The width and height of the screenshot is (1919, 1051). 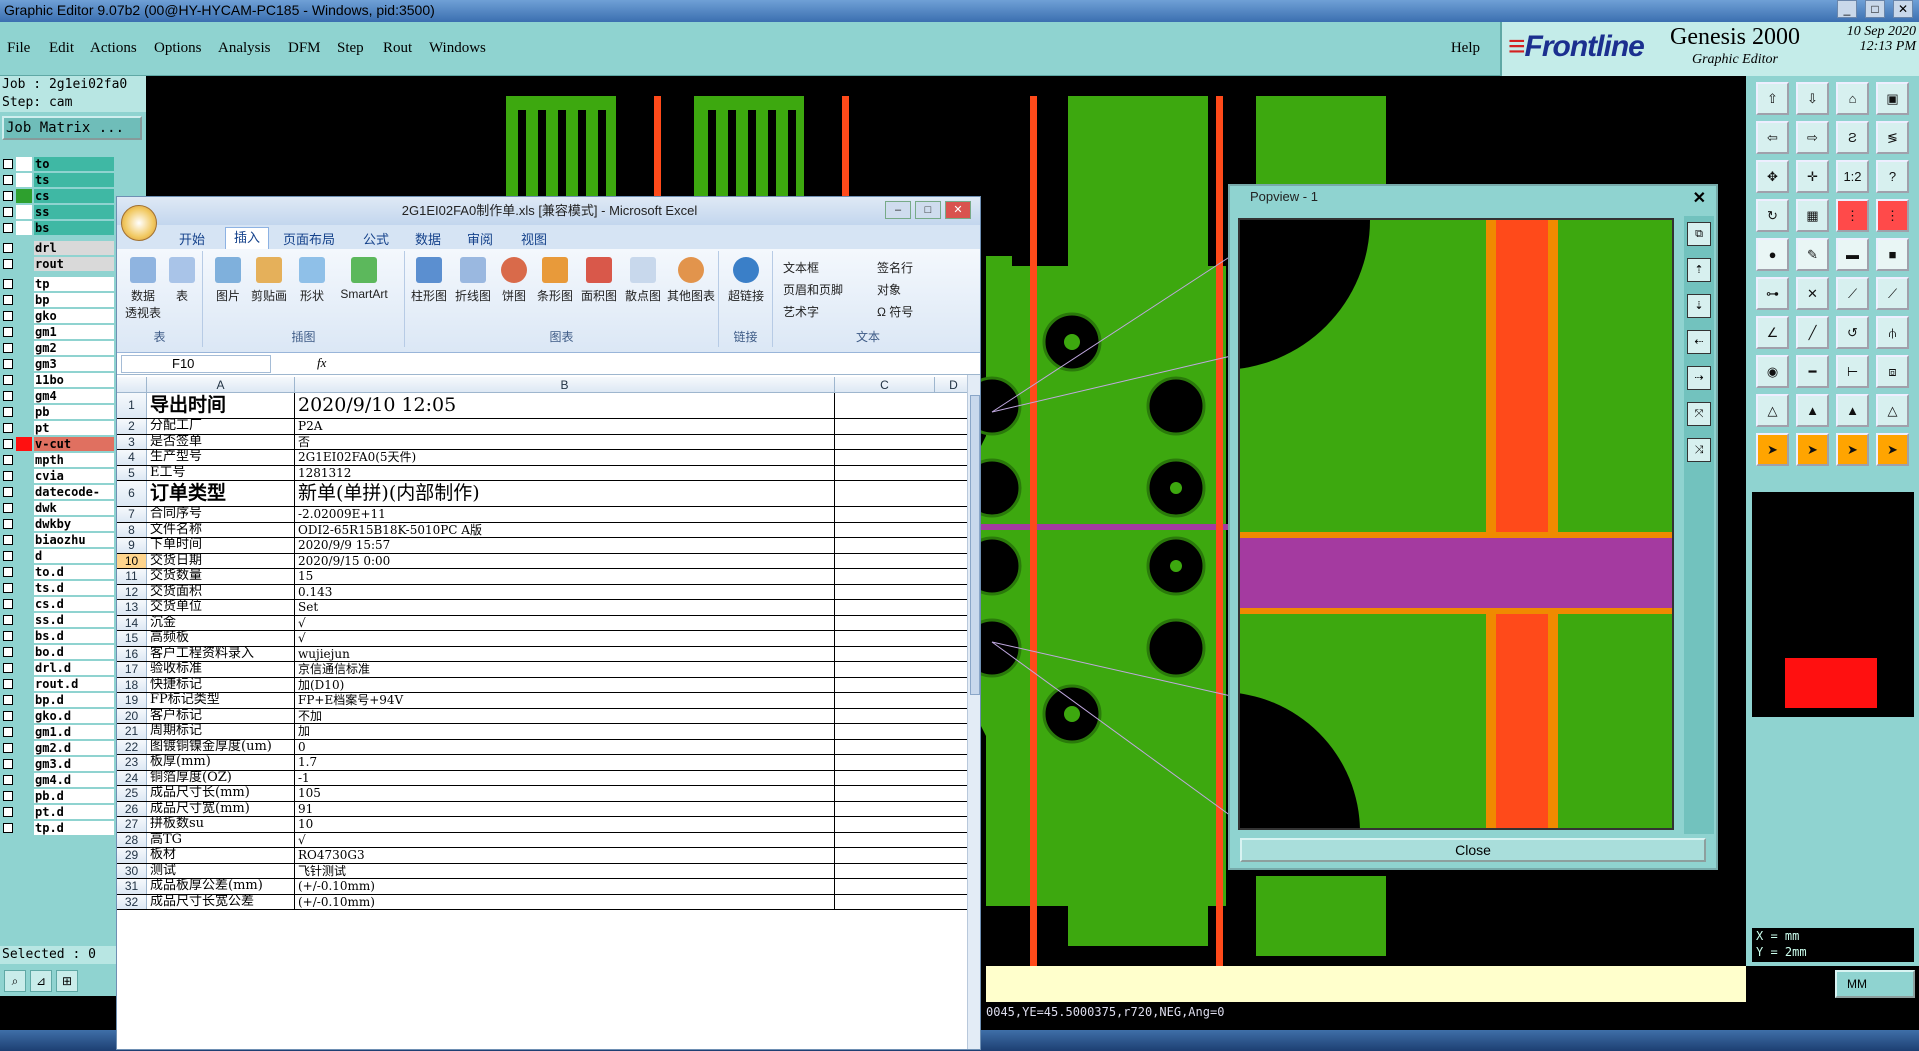 I want to click on arc-icon: ↺, so click(x=1852, y=332).